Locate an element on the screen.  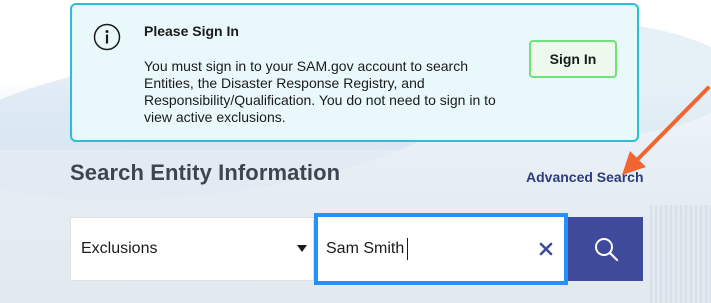
search-button is located at coordinates (605, 249).